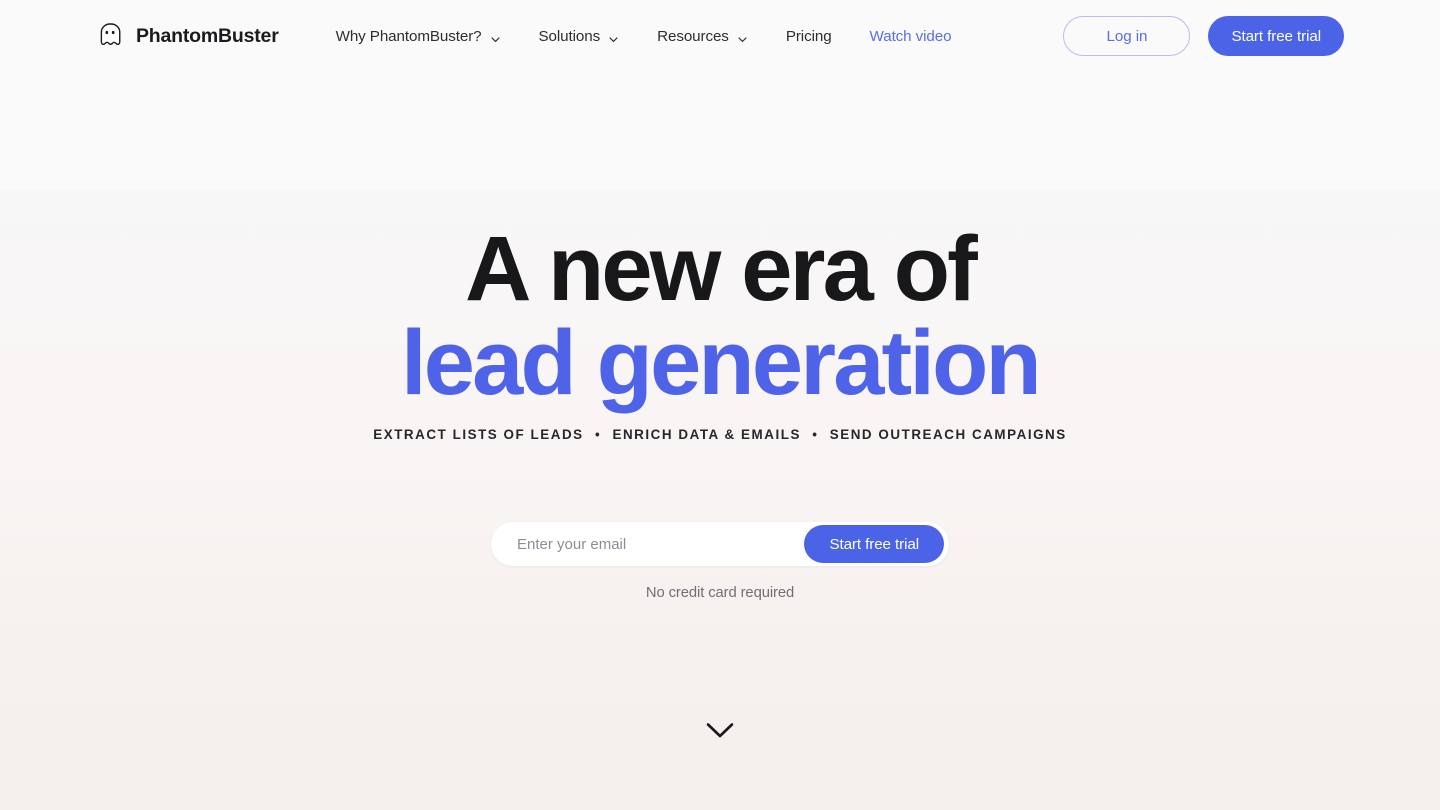 Image resolution: width=1440 pixels, height=810 pixels. What do you see at coordinates (721, 363) in the screenshot?
I see `headline-line-2: lead generation` at bounding box center [721, 363].